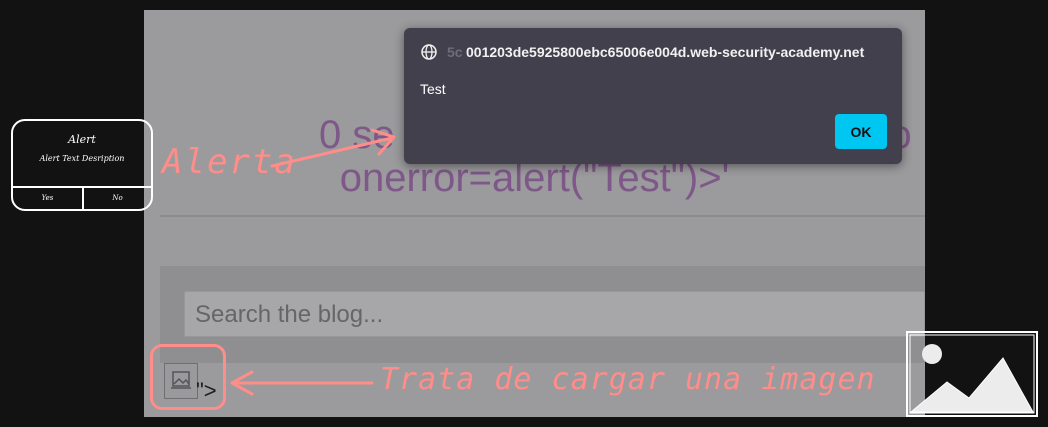  What do you see at coordinates (188, 377) in the screenshot?
I see `highlight-box` at bounding box center [188, 377].